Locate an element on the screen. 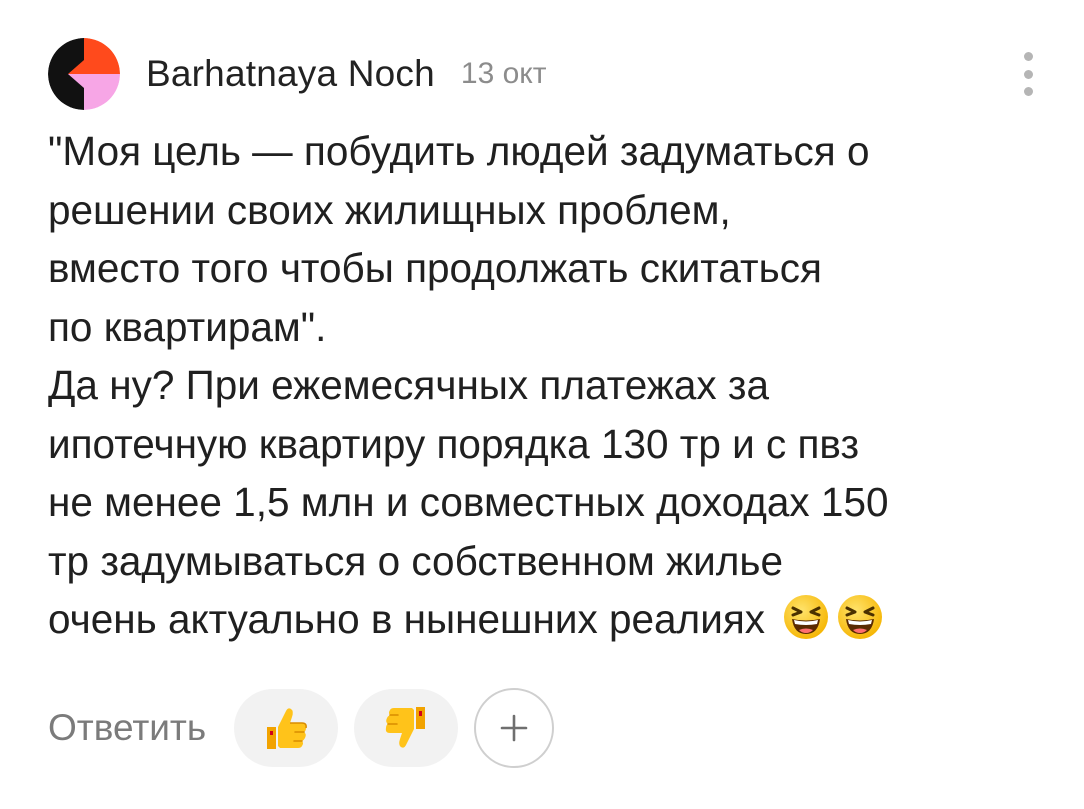 This screenshot has height=809, width=1084. comment-date: 13 окт is located at coordinates (503, 73).